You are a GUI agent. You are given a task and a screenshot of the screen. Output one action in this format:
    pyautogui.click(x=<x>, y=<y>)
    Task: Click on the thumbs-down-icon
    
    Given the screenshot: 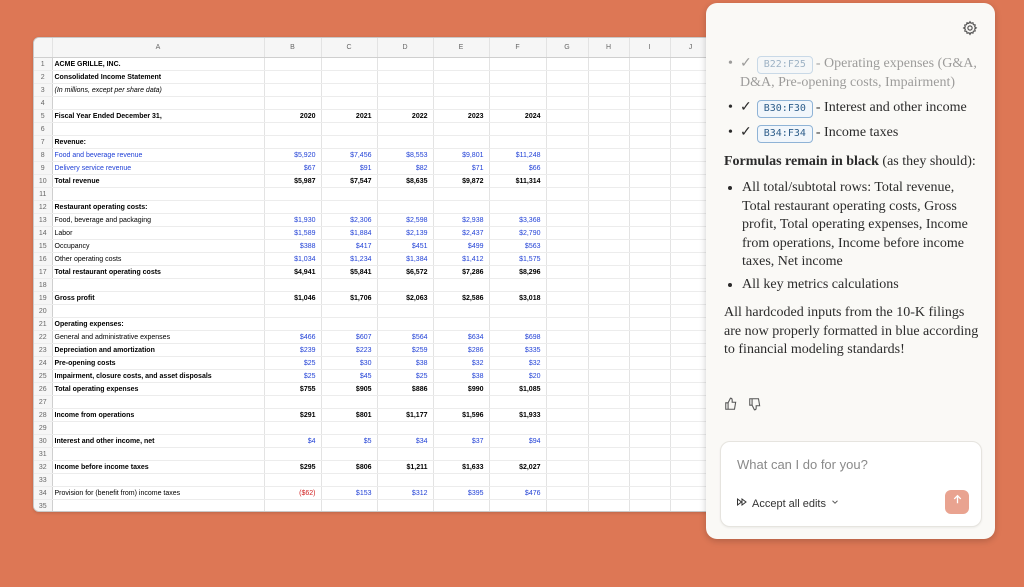 What is the action you would take?
    pyautogui.click(x=755, y=404)
    